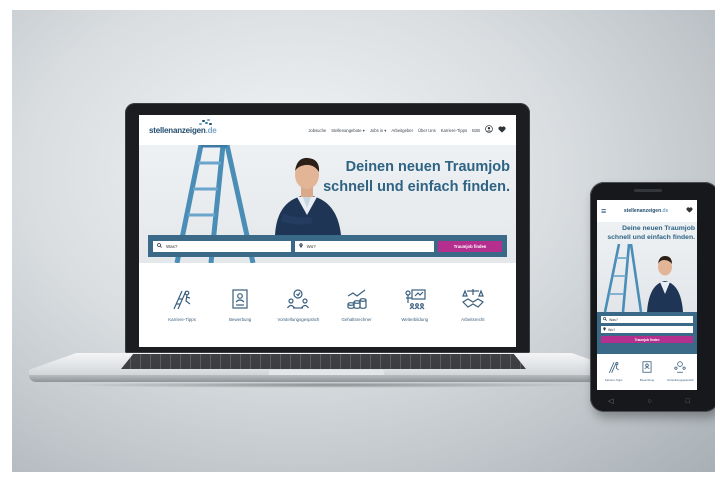  I want to click on site-logo: stellenanzeigen.de, so click(183, 126).